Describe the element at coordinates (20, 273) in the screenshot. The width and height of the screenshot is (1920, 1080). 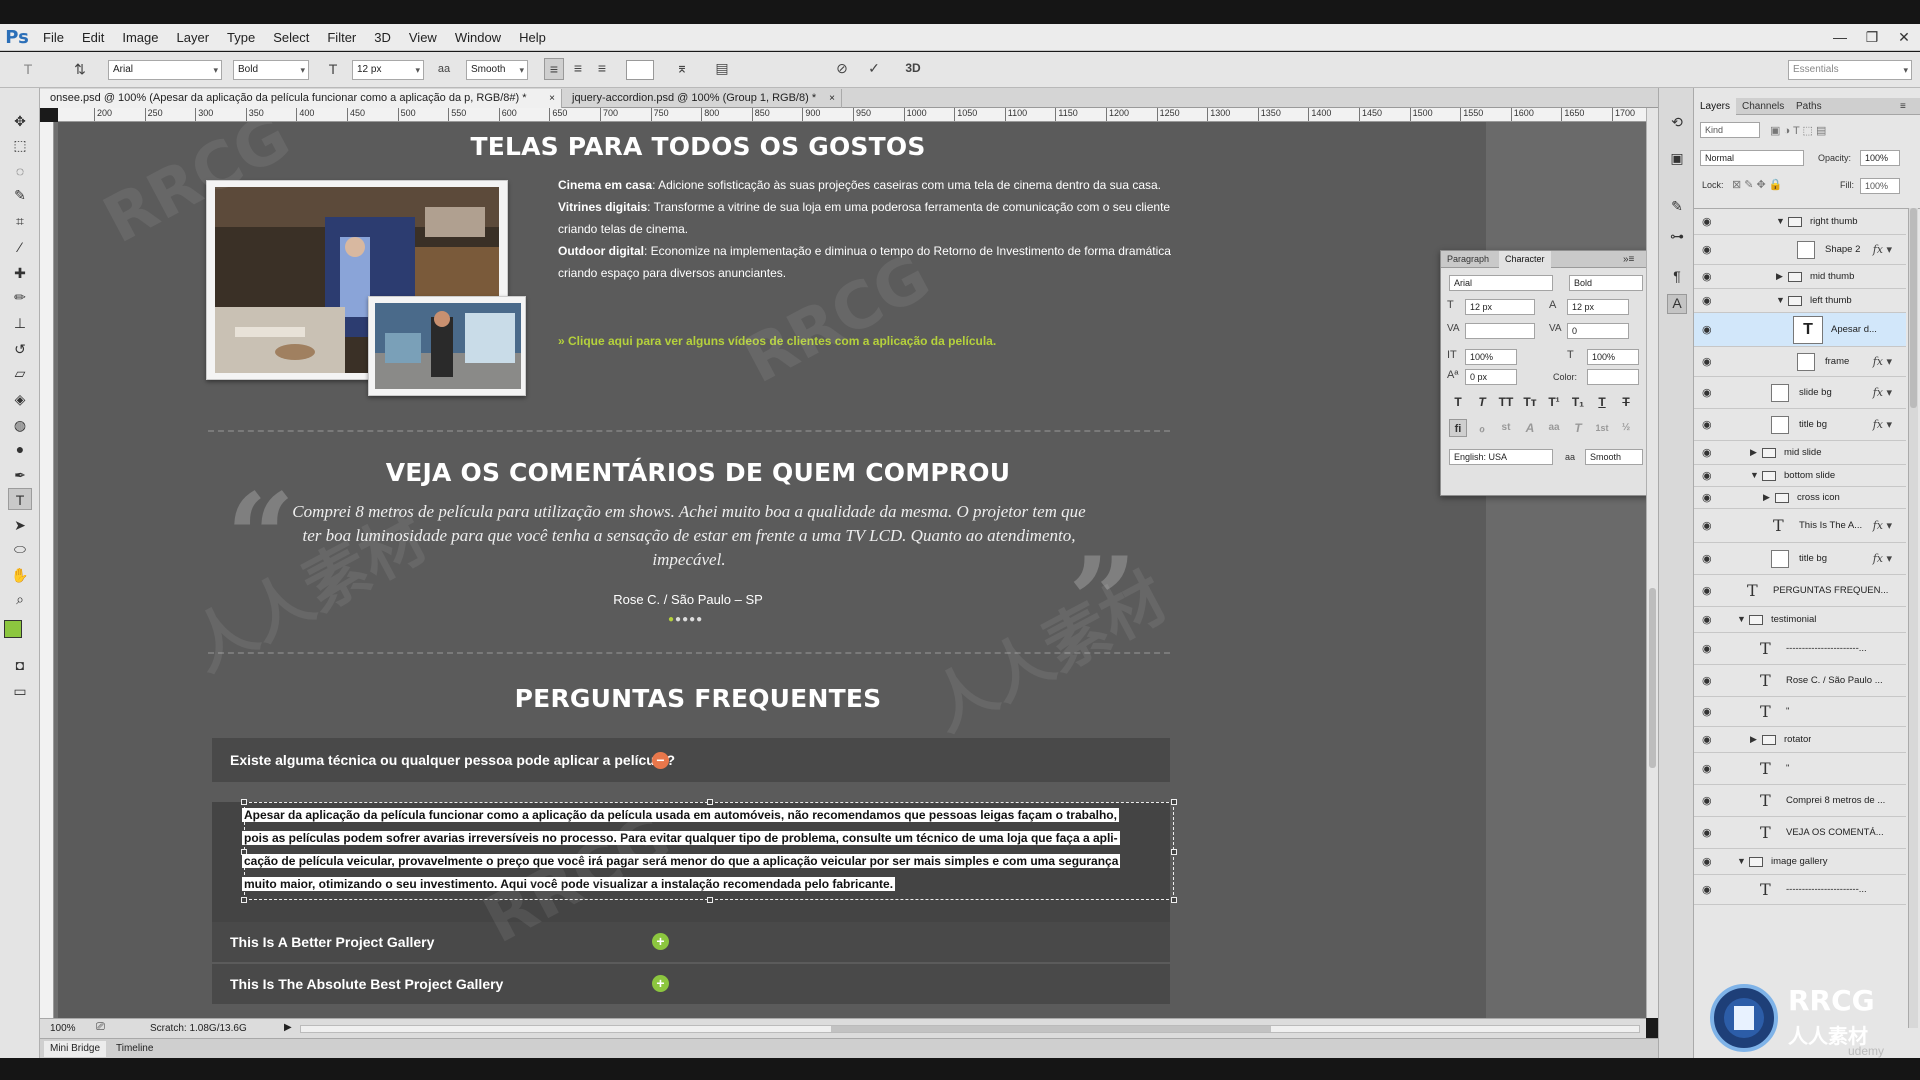
I see `healing-brush-tool-icon: ✚` at that location.